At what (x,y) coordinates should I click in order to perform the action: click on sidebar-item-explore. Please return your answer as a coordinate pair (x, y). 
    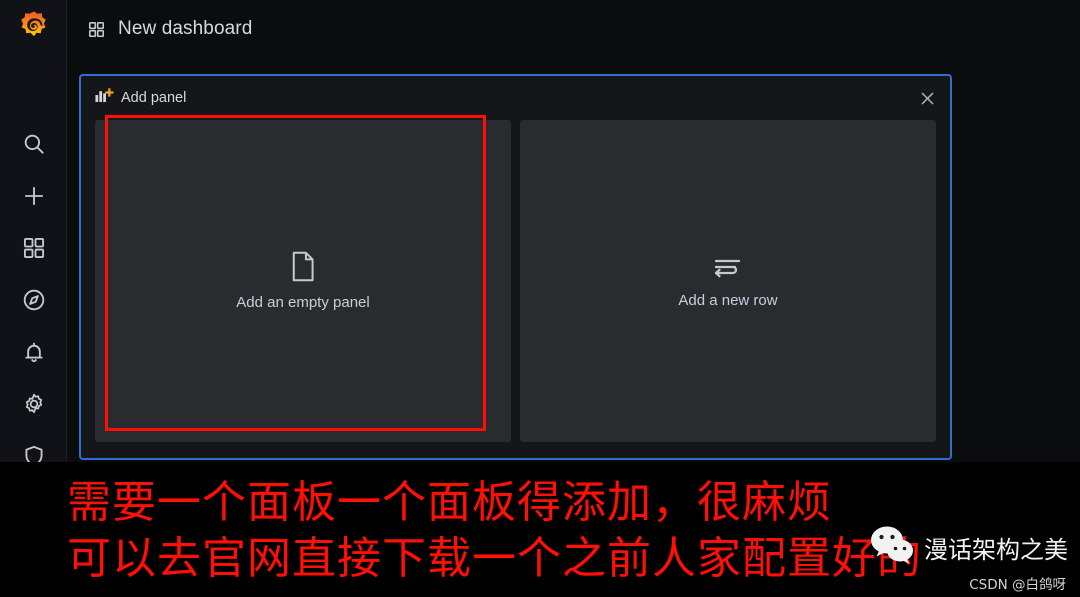
    Looking at the image, I should click on (33, 300).